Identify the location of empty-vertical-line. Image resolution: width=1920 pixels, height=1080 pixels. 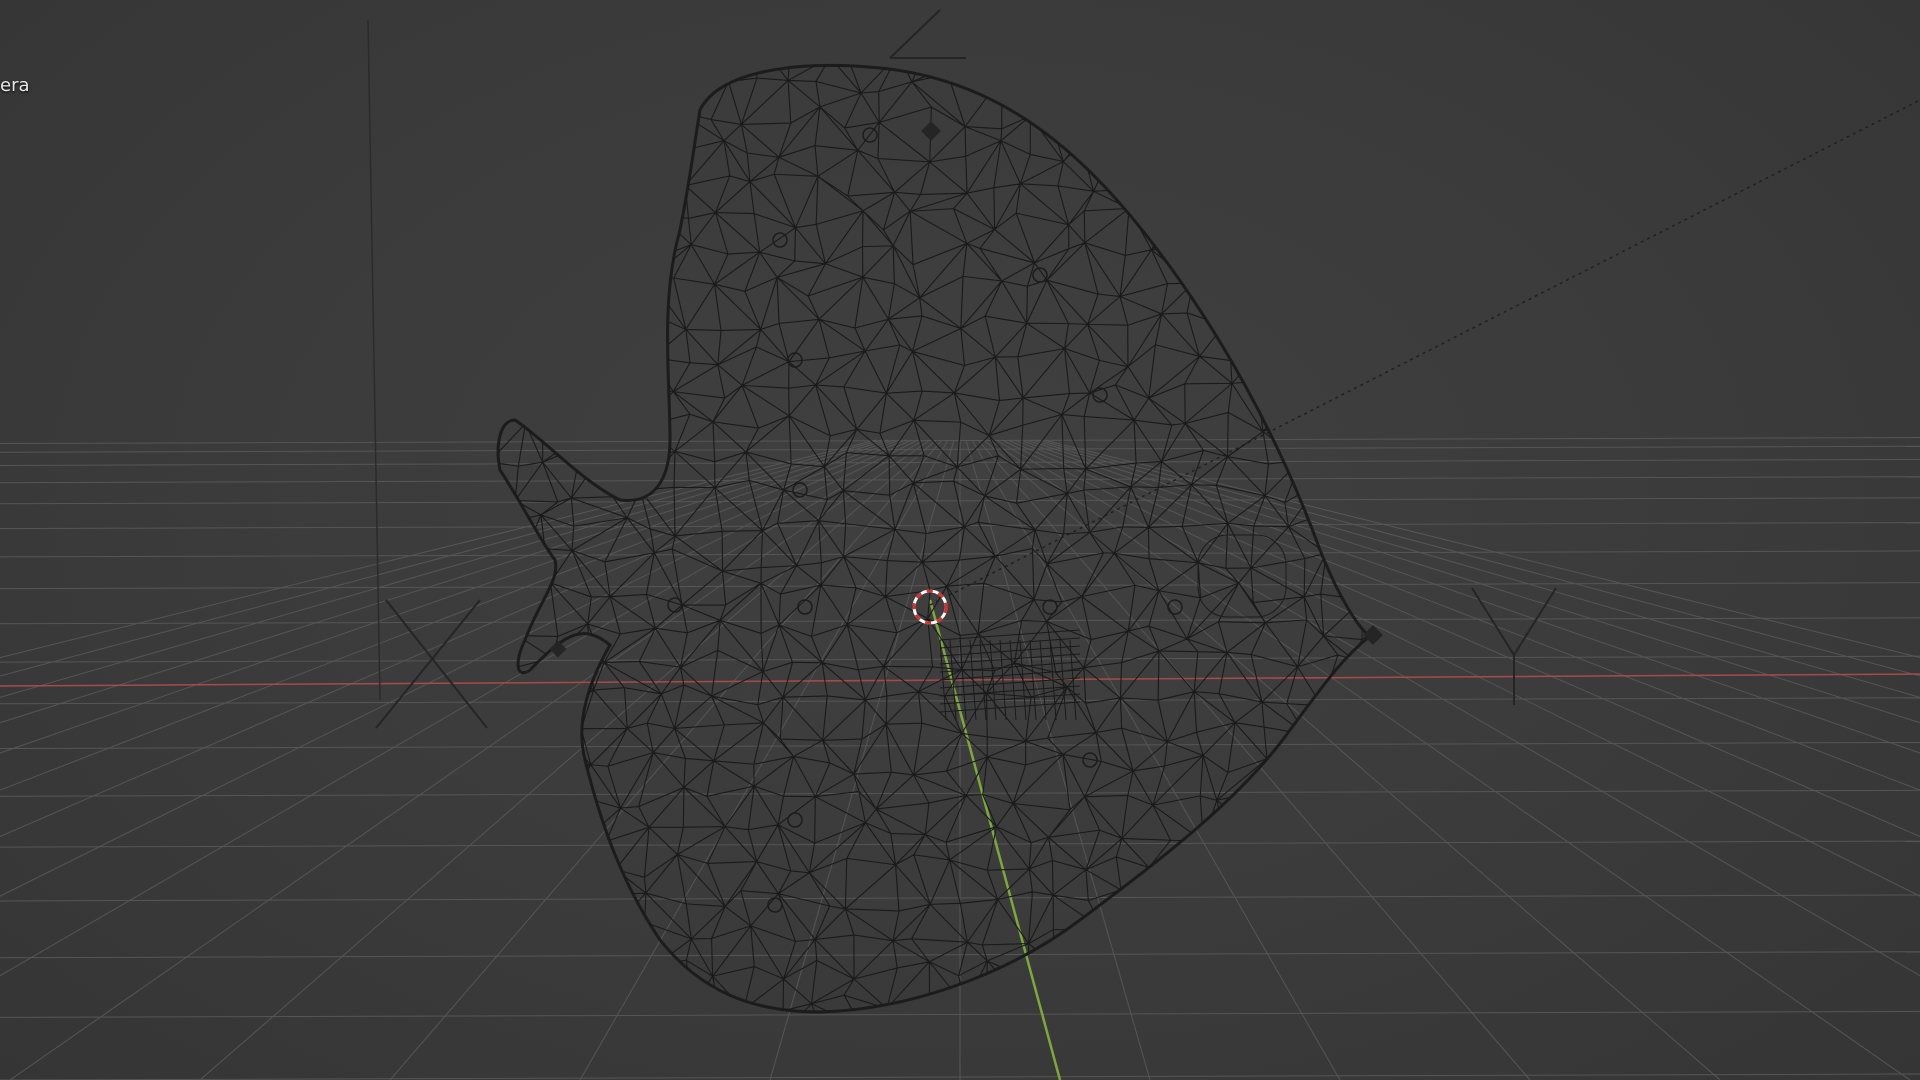
(374, 360).